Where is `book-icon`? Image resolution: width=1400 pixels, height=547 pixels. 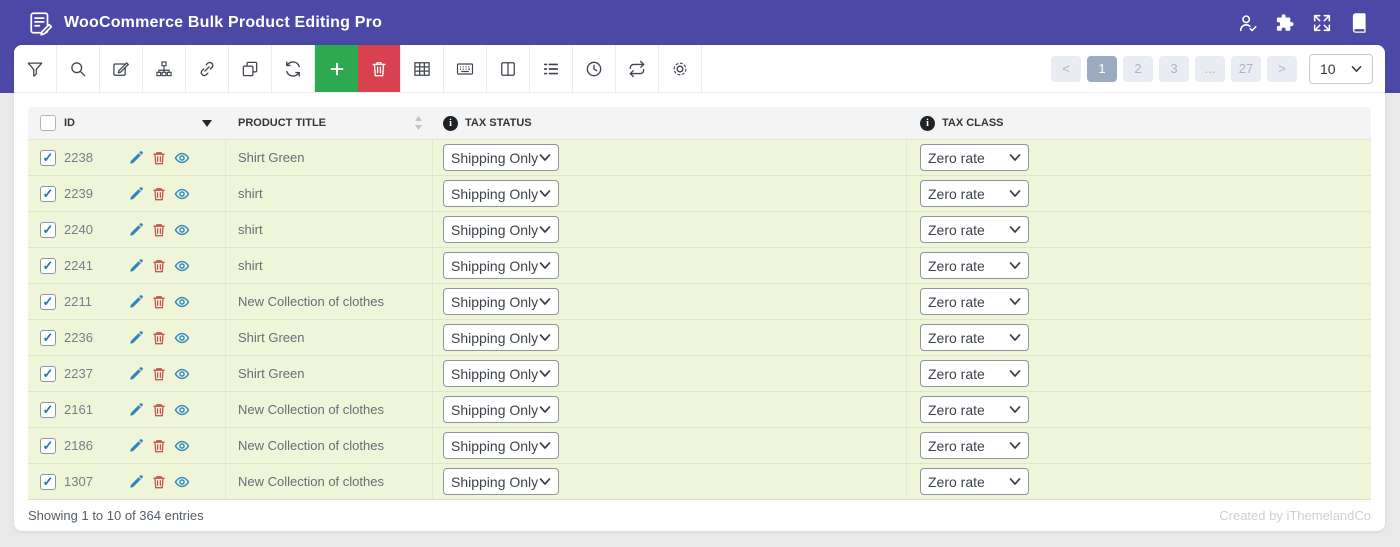 book-icon is located at coordinates (1359, 23).